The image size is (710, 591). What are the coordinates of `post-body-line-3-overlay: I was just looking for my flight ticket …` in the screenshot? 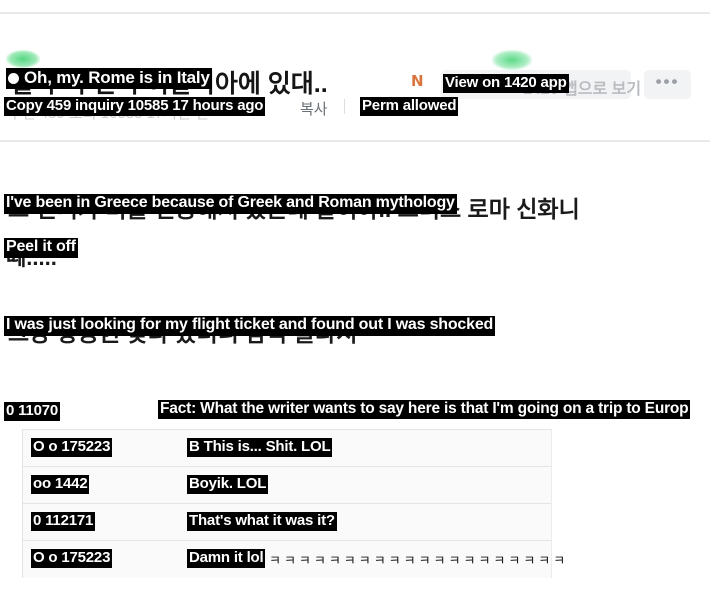 It's located at (250, 326).